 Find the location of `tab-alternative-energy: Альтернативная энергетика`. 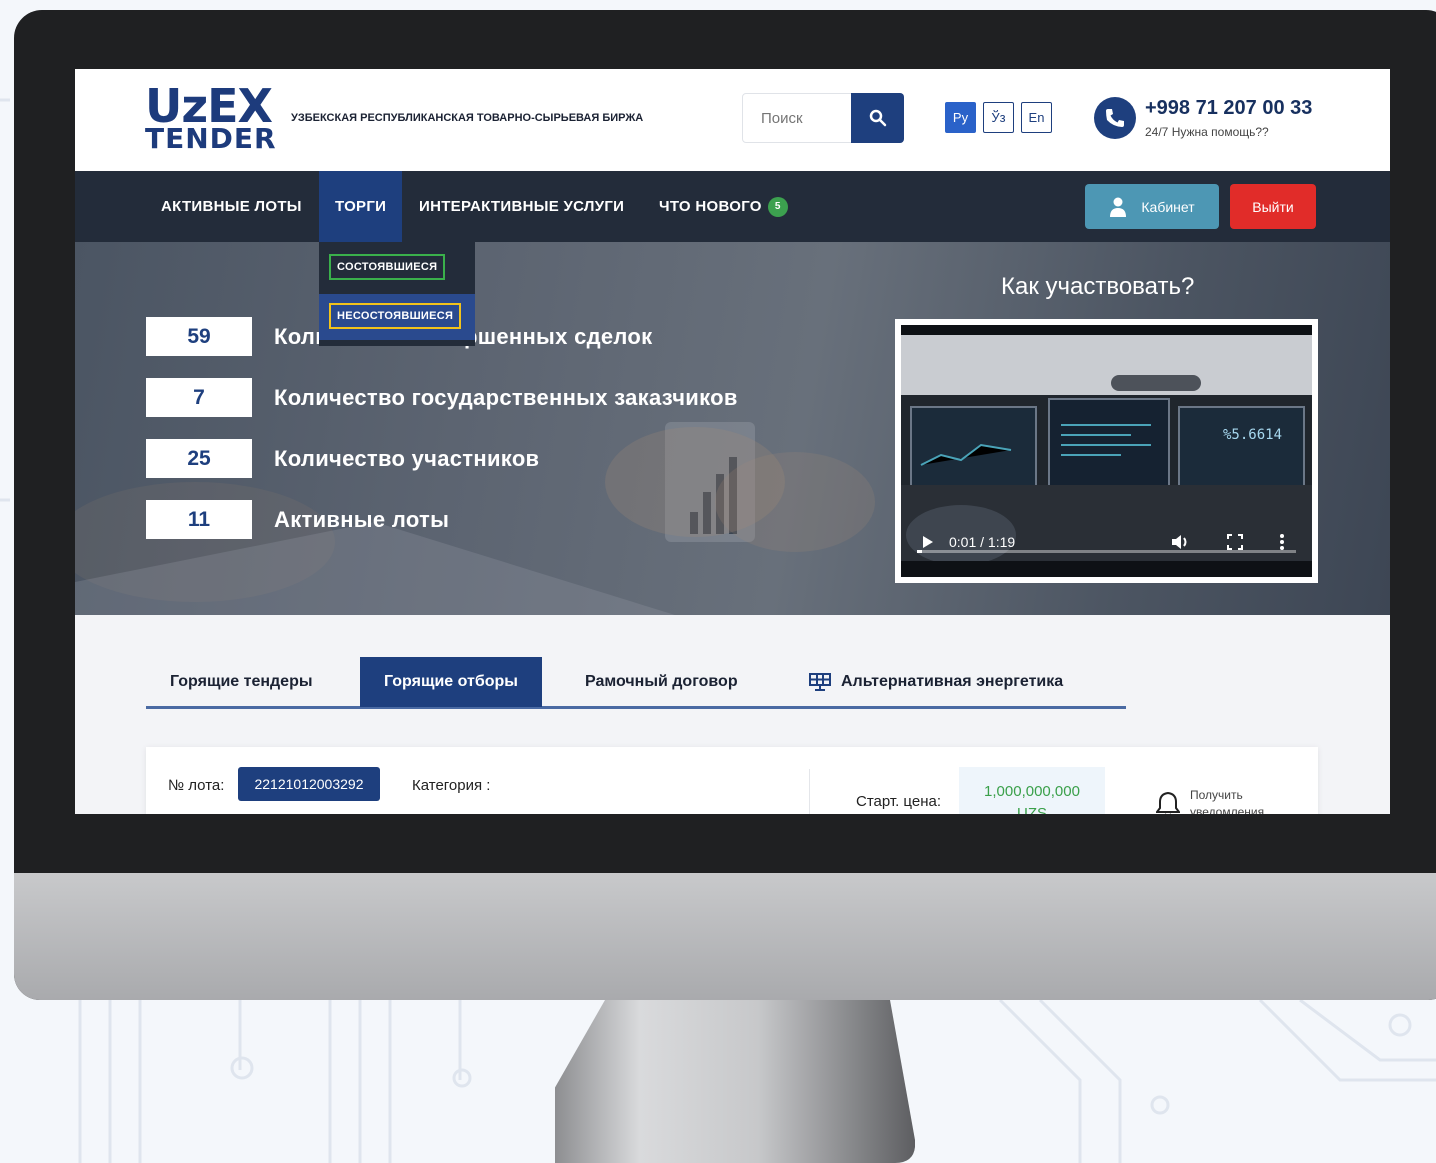

tab-alternative-energy: Альтернативная энергетика is located at coordinates (936, 682).